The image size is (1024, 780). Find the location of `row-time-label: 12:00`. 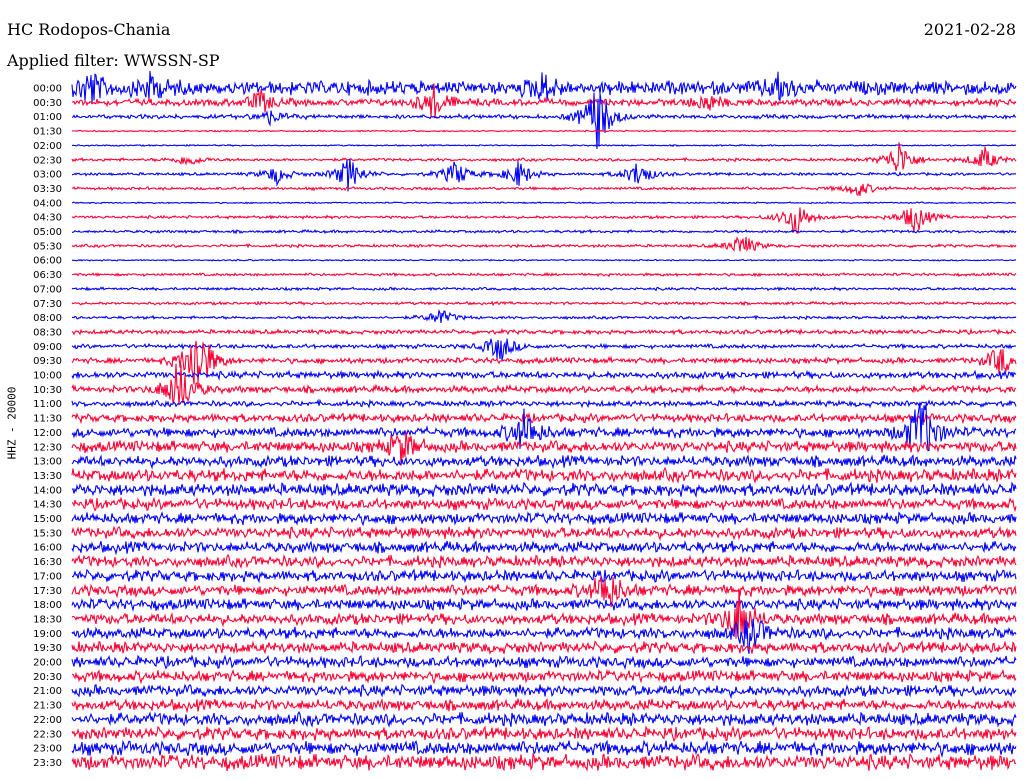

row-time-label: 12:00 is located at coordinates (47, 433).